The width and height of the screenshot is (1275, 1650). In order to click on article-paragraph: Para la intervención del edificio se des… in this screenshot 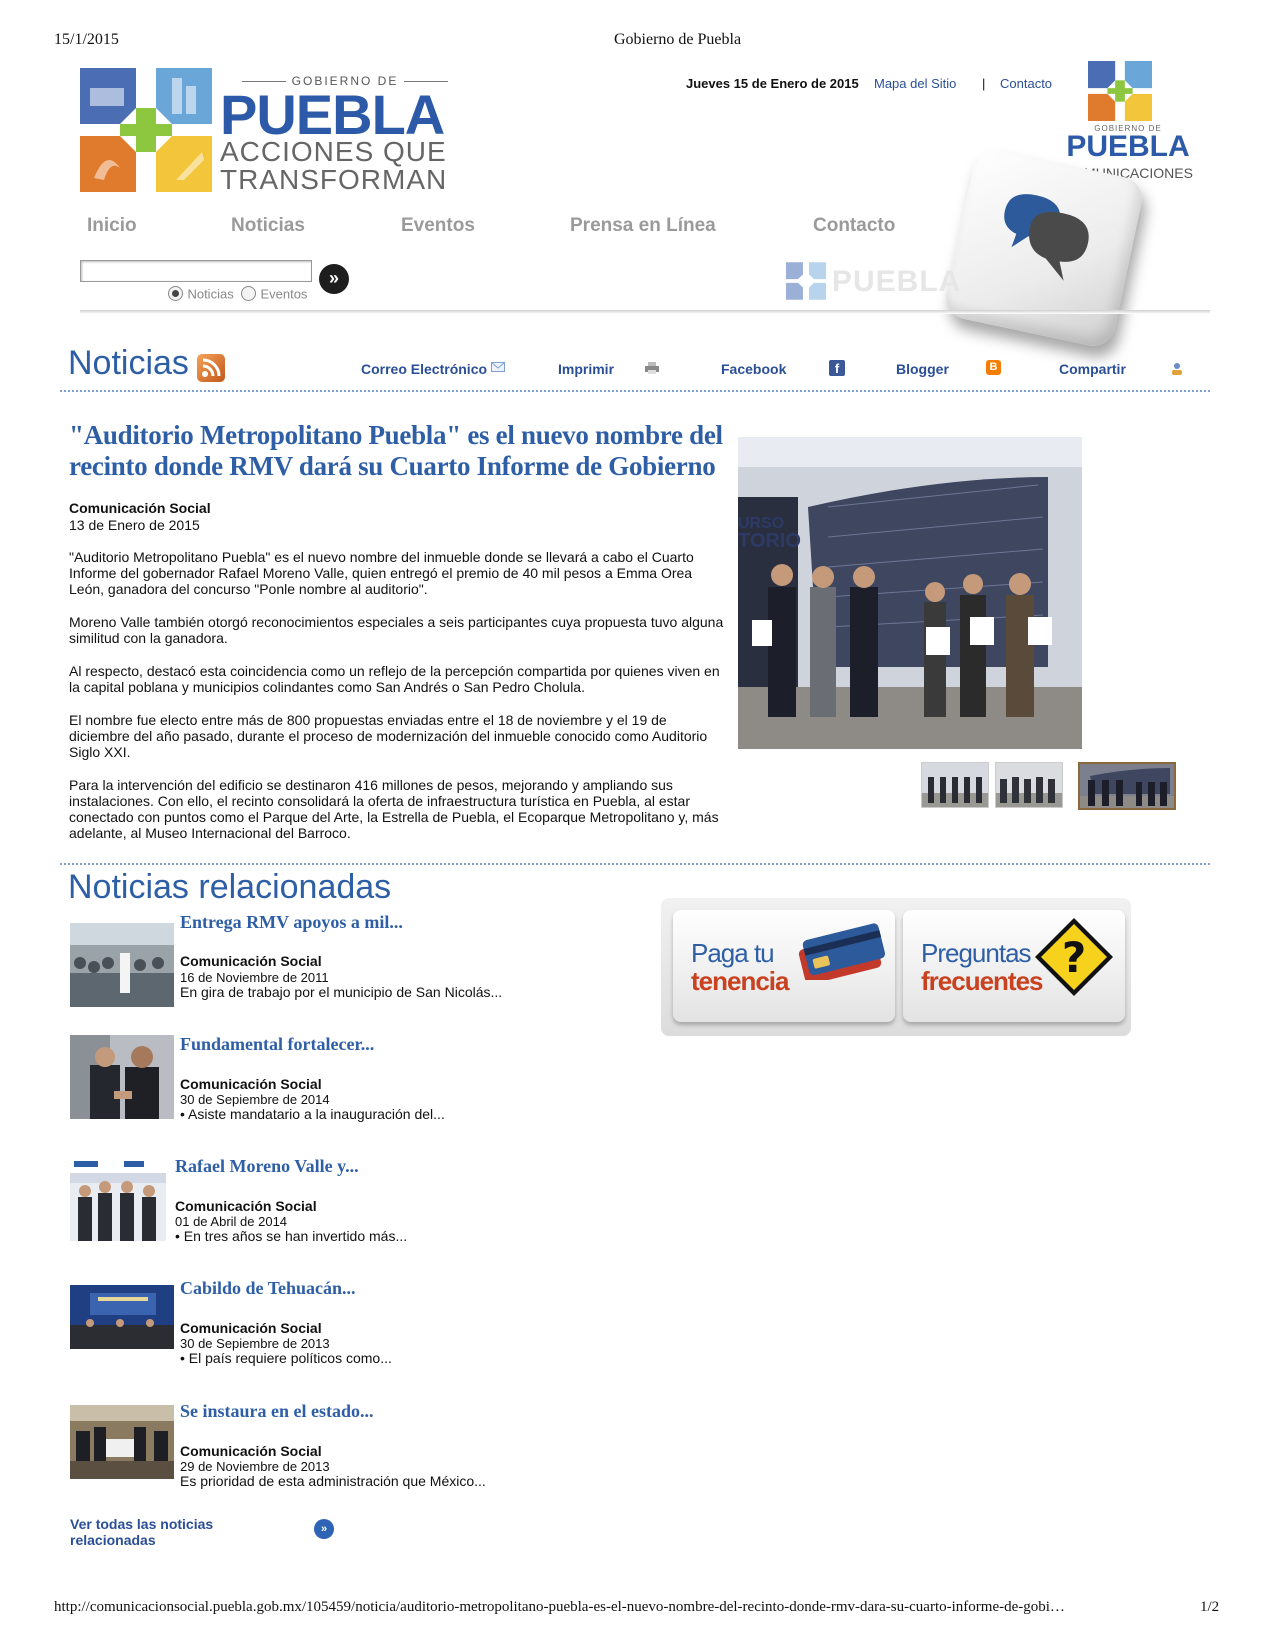, I will do `click(394, 809)`.